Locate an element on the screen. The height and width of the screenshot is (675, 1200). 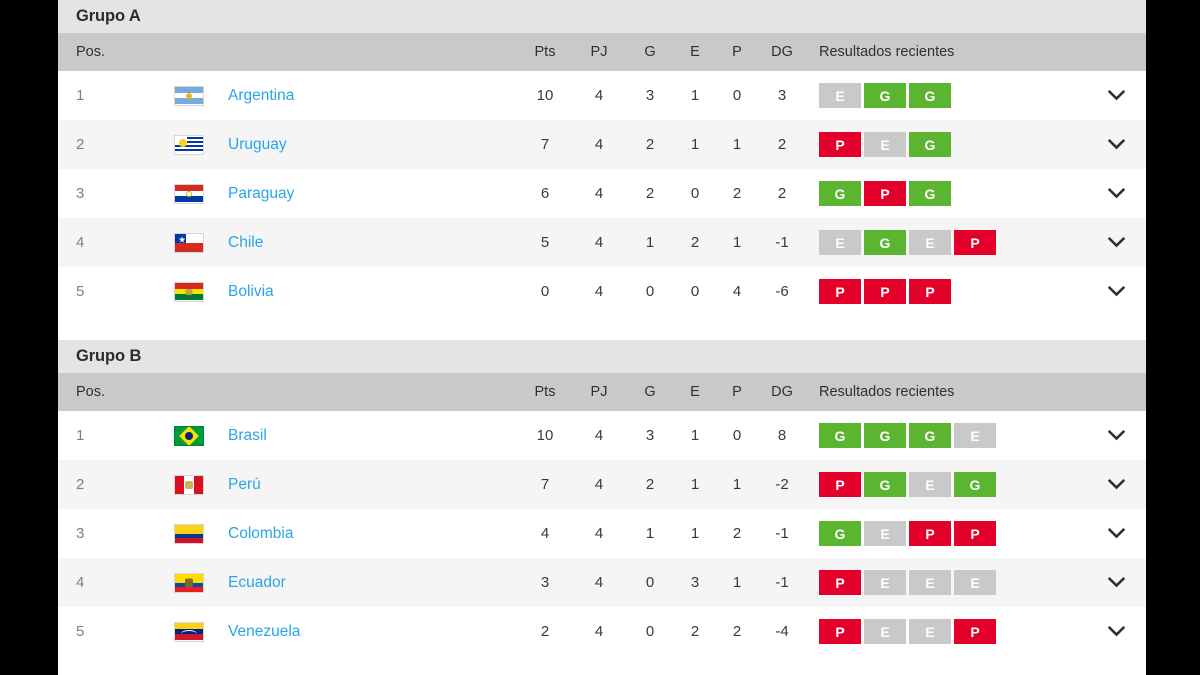
group-title: Grupo A is located at coordinates (602, 16).